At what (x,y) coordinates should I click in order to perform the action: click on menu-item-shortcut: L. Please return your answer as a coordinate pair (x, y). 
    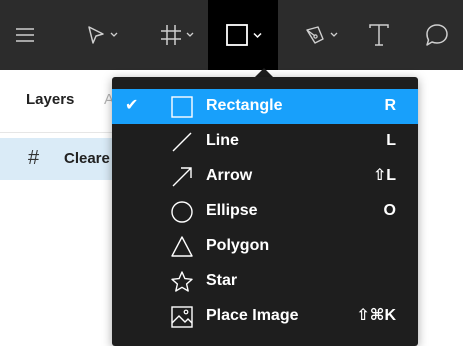
    Looking at the image, I should click on (391, 140).